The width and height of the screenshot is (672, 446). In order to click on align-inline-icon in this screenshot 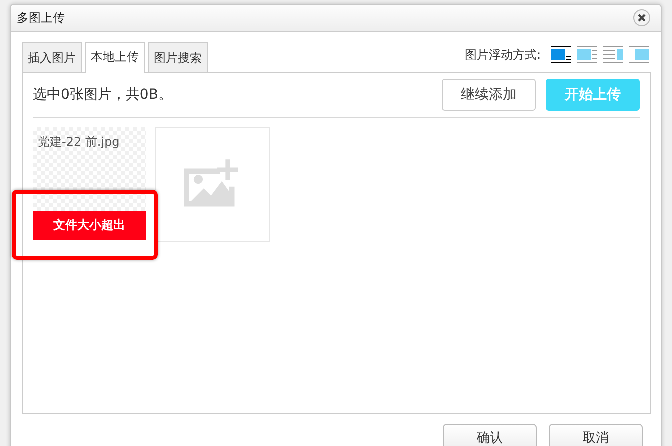, I will do `click(561, 55)`.